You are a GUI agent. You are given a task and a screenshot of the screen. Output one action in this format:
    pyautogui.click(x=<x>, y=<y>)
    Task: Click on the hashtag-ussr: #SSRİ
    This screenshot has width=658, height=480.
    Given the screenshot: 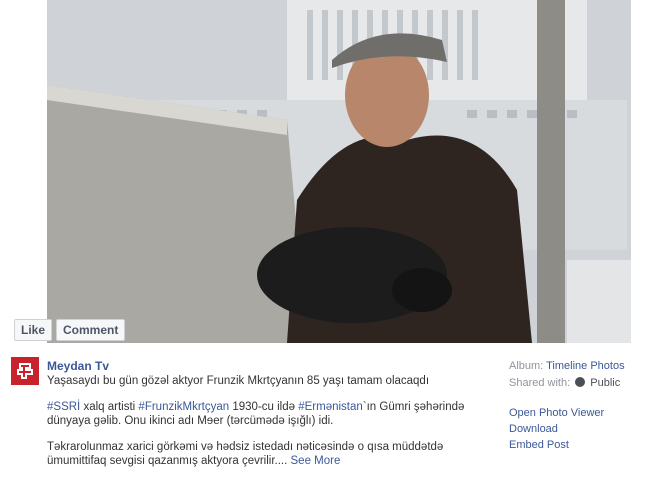 What is the action you would take?
    pyautogui.click(x=63, y=407)
    